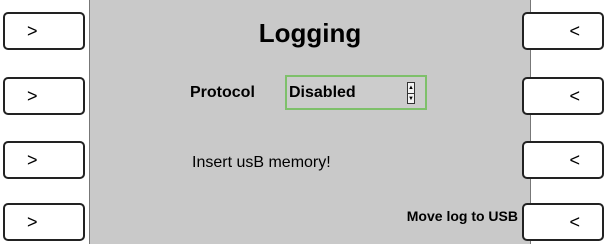 The image size is (607, 244). Describe the element at coordinates (310, 33) in the screenshot. I see `page-title: Logging` at that location.